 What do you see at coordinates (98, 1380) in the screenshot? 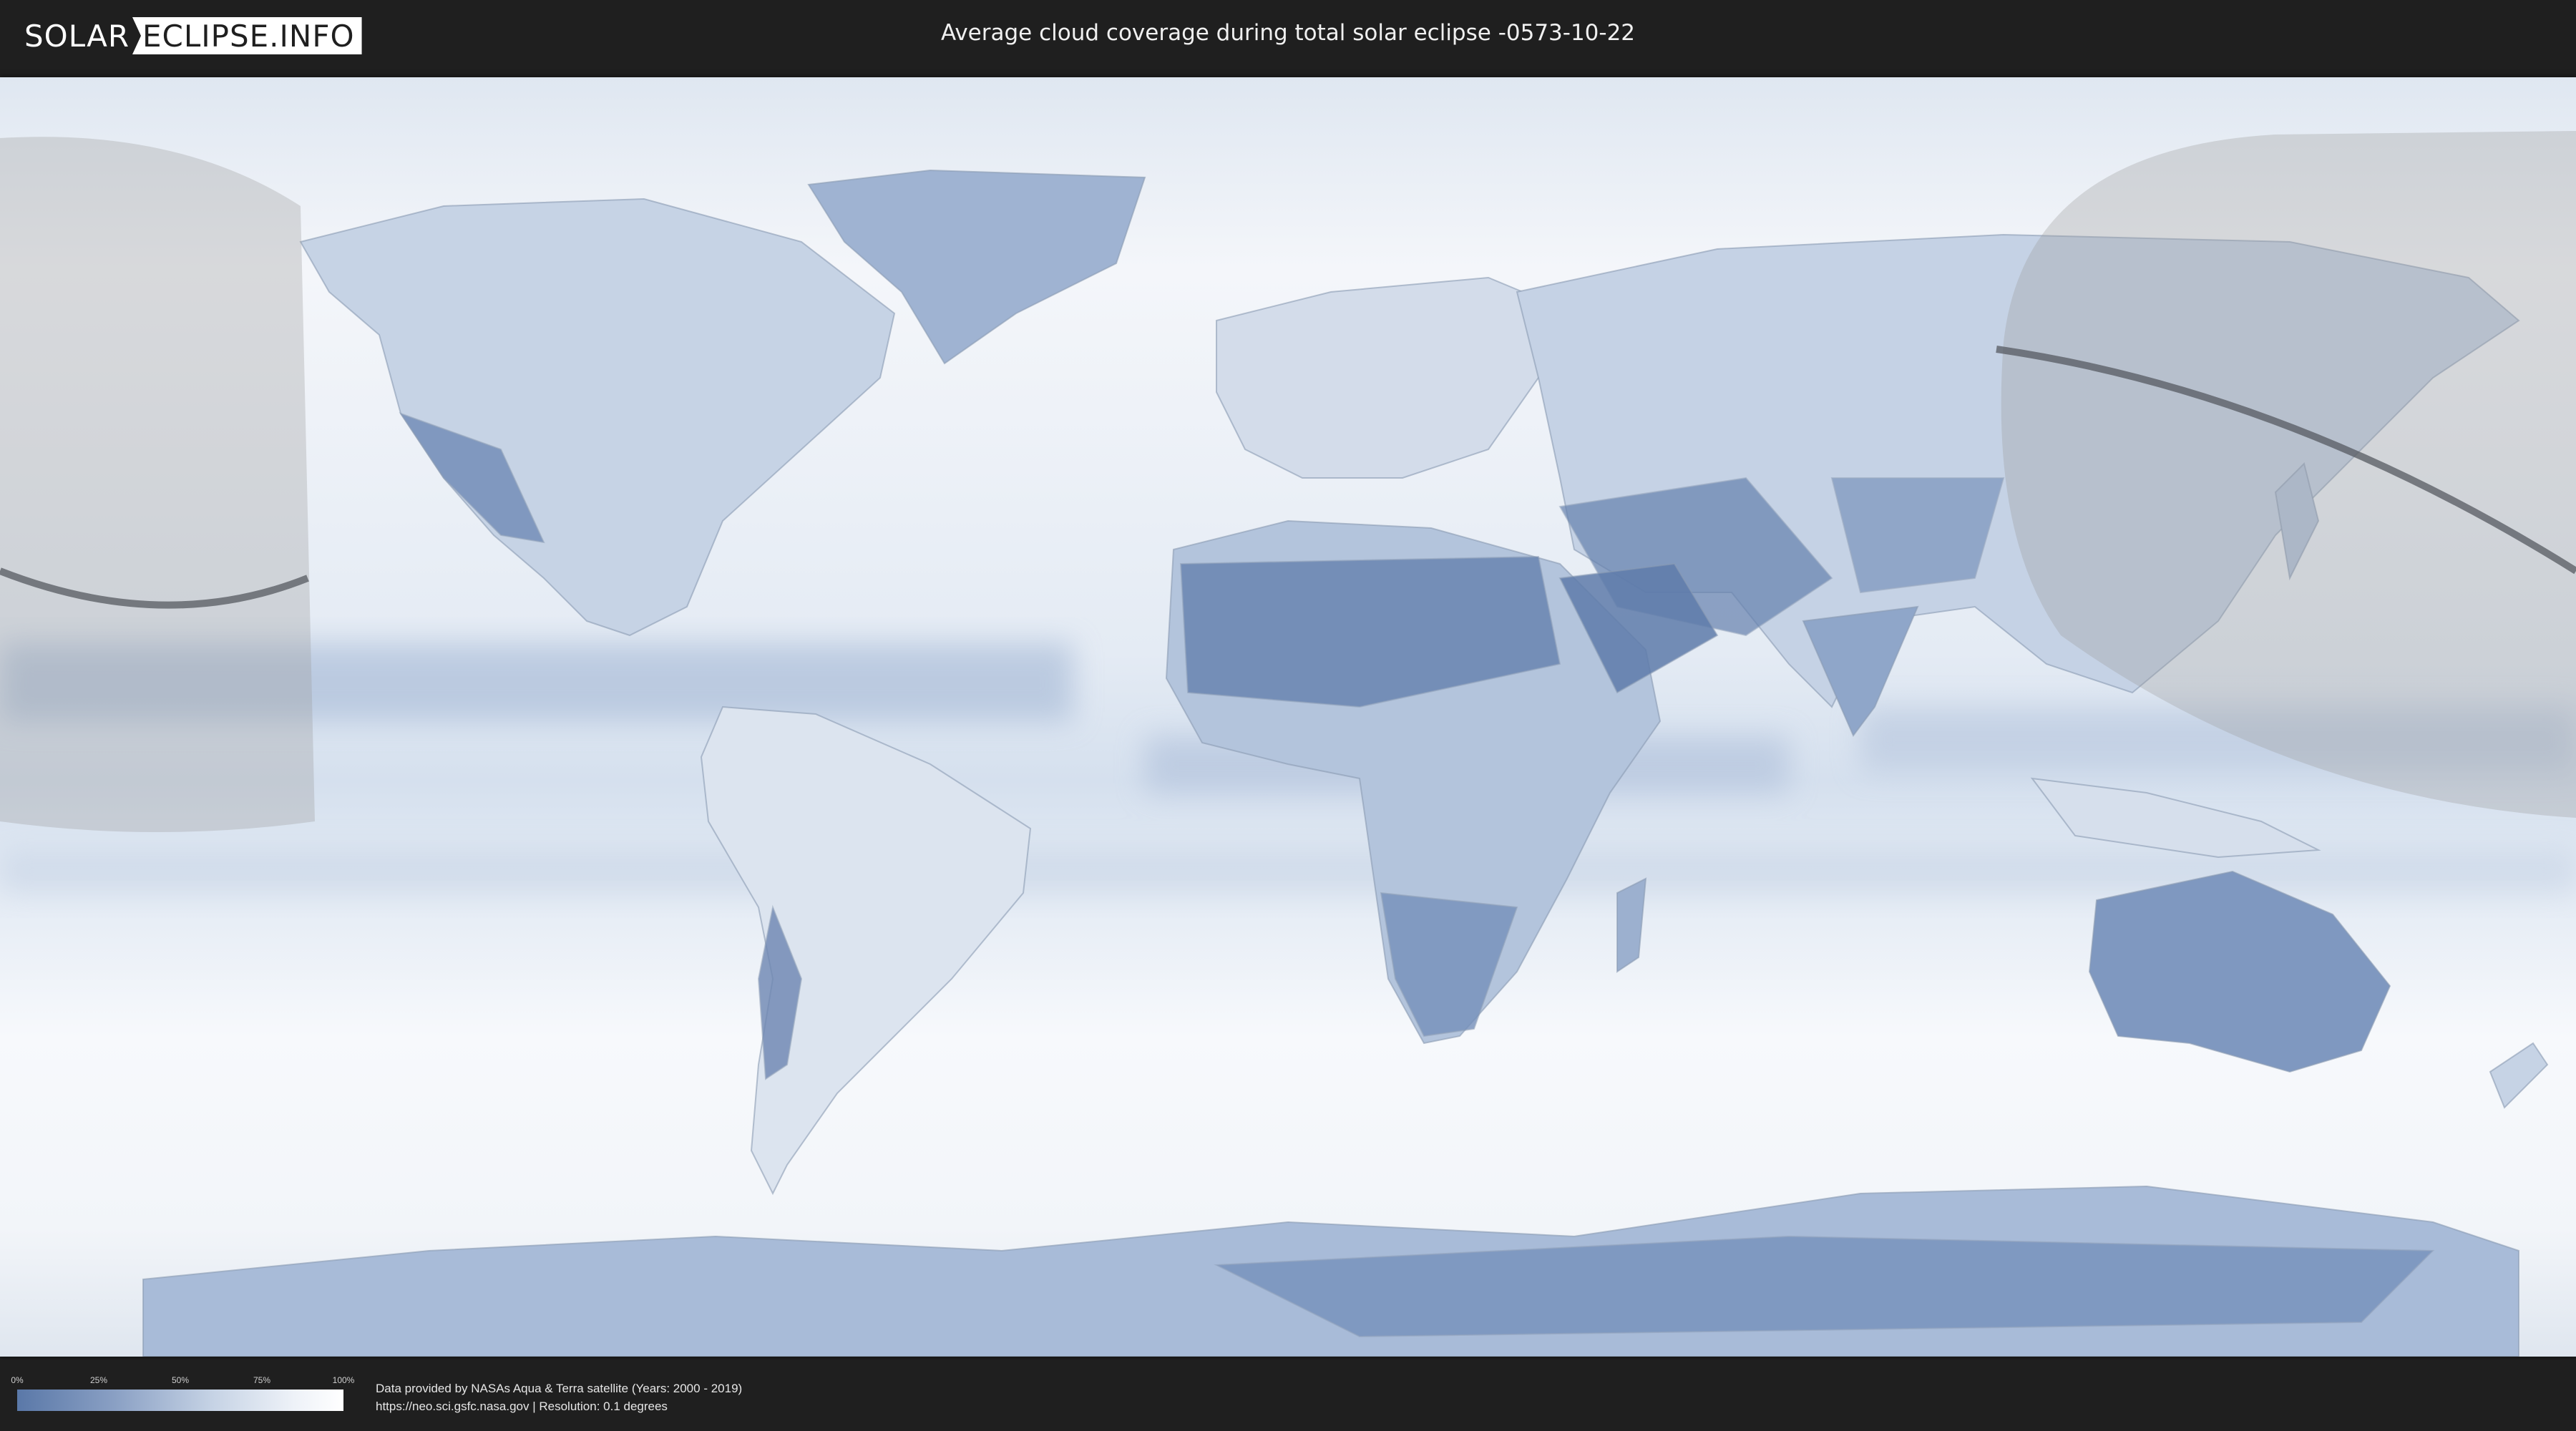
I see `legend-tick-25: 25%` at bounding box center [98, 1380].